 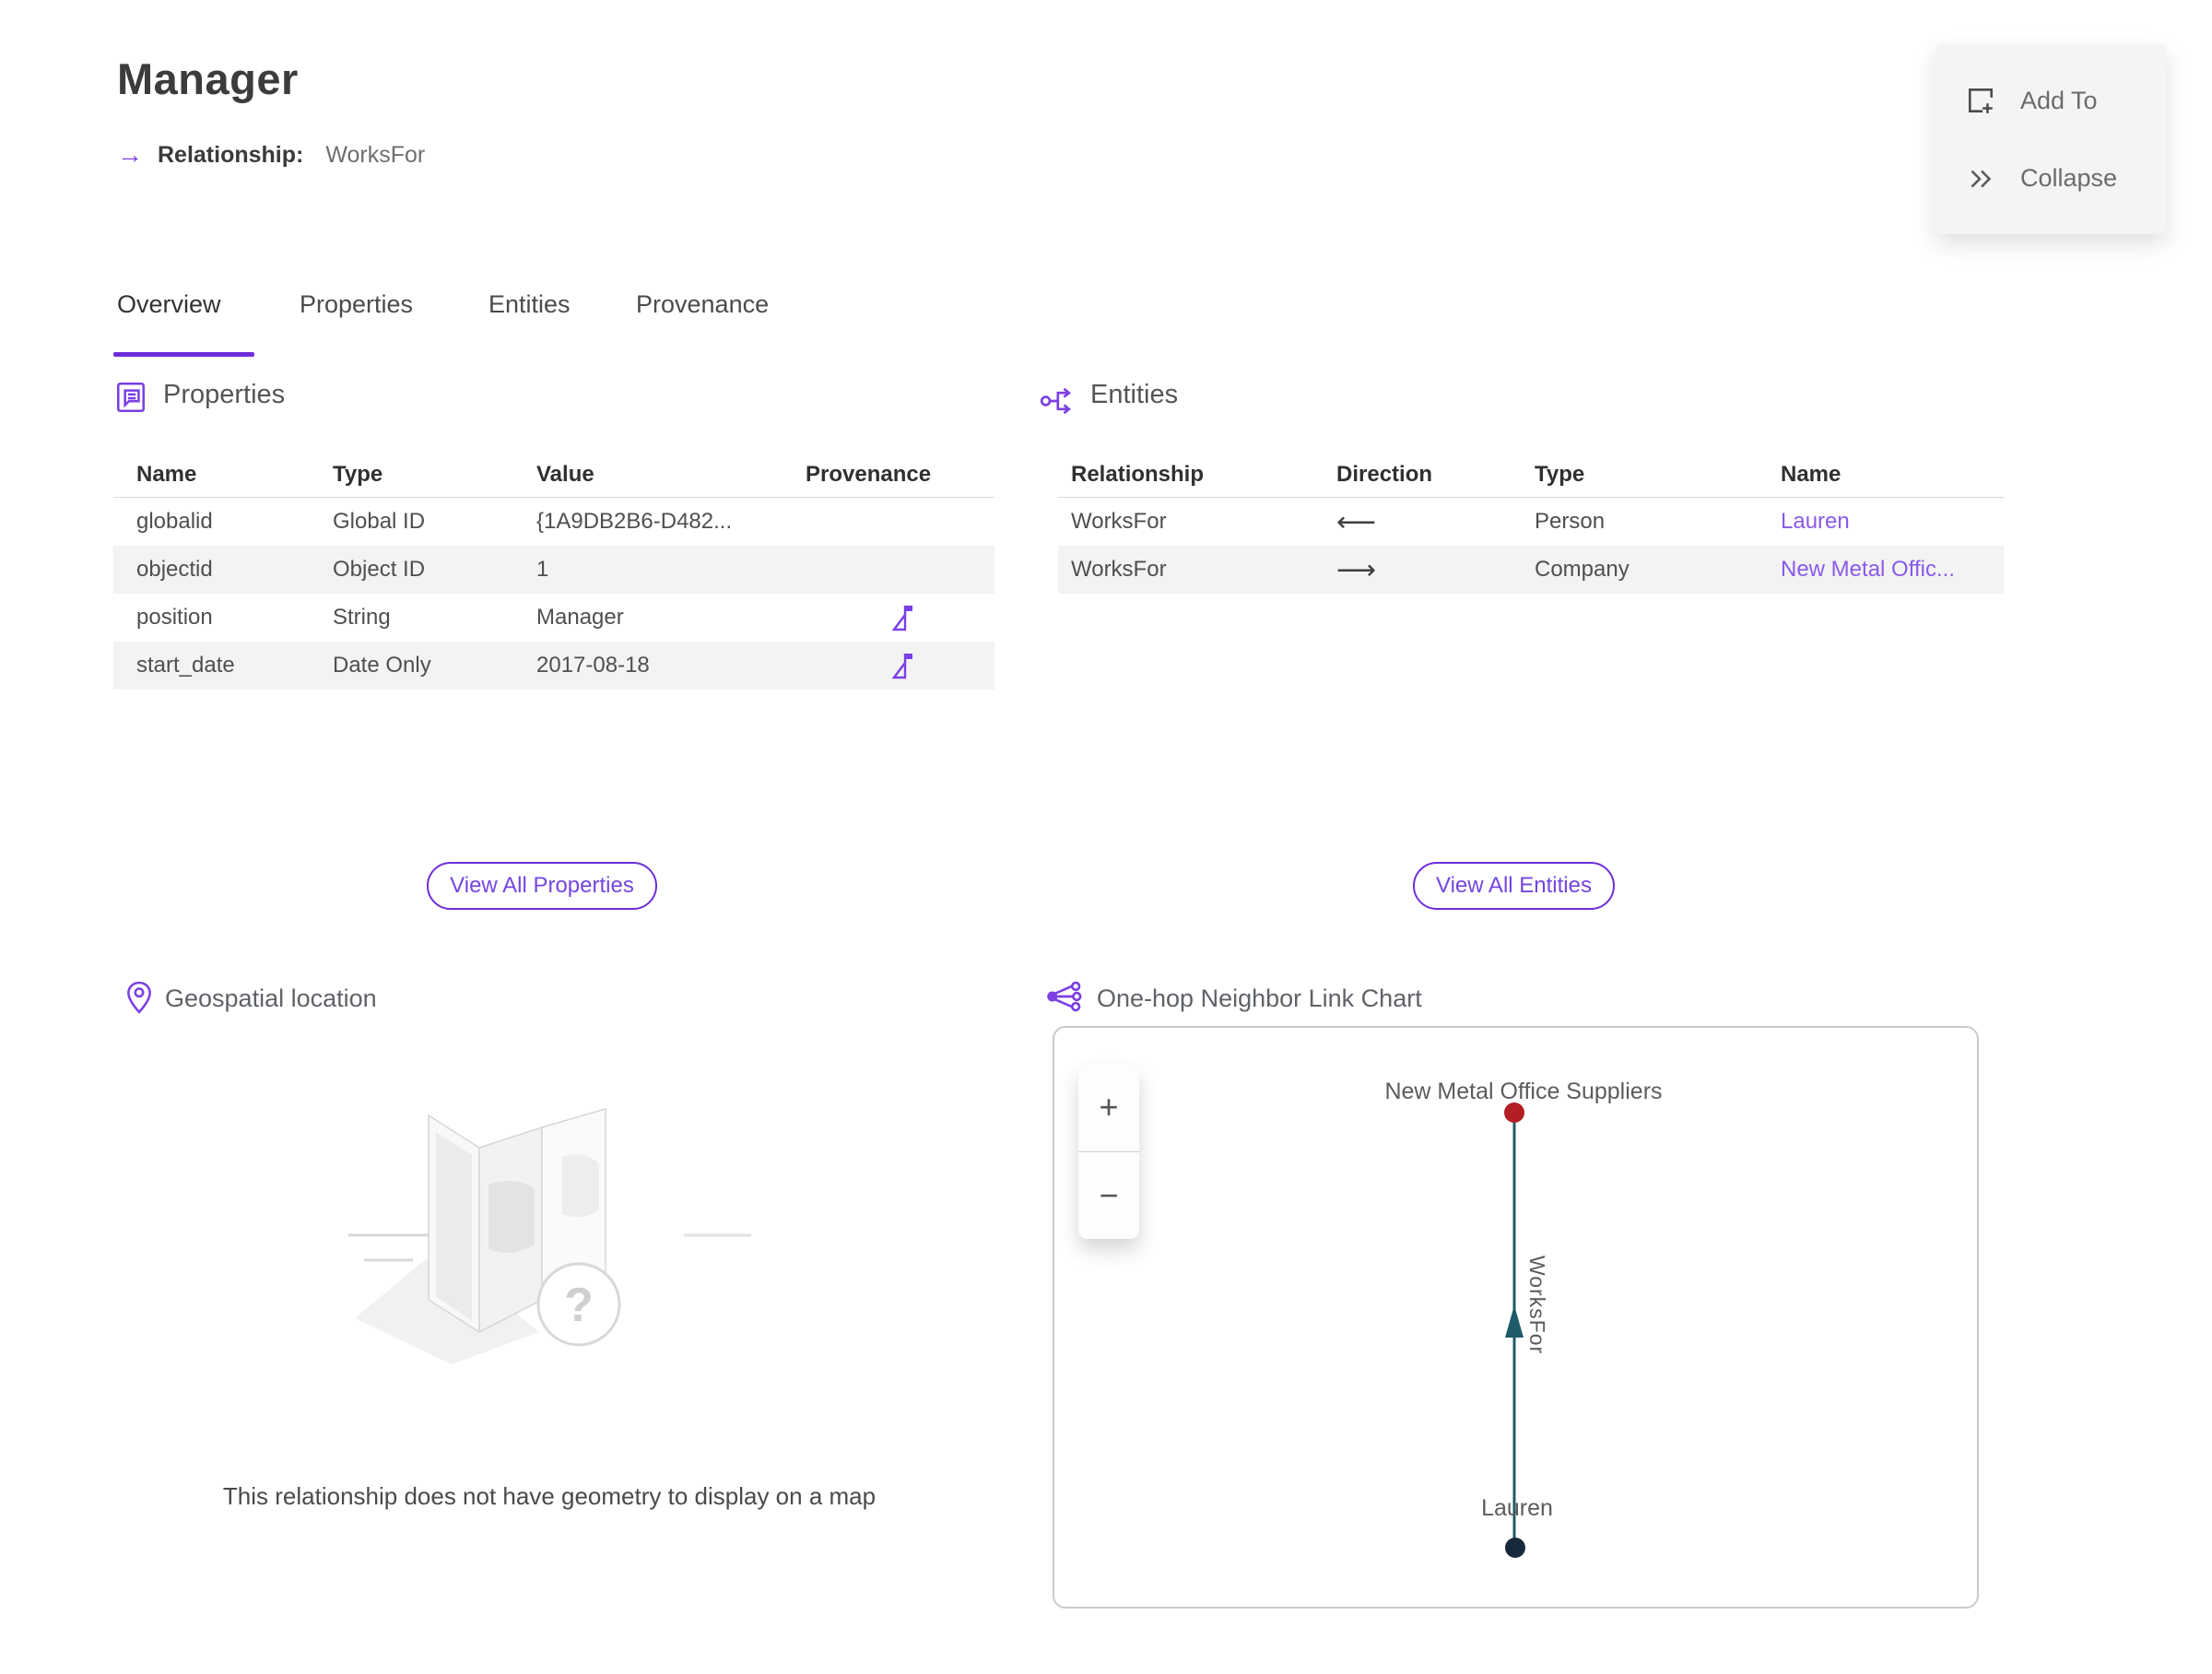 I want to click on view-all-properties-button: View All Properties, so click(x=542, y=886).